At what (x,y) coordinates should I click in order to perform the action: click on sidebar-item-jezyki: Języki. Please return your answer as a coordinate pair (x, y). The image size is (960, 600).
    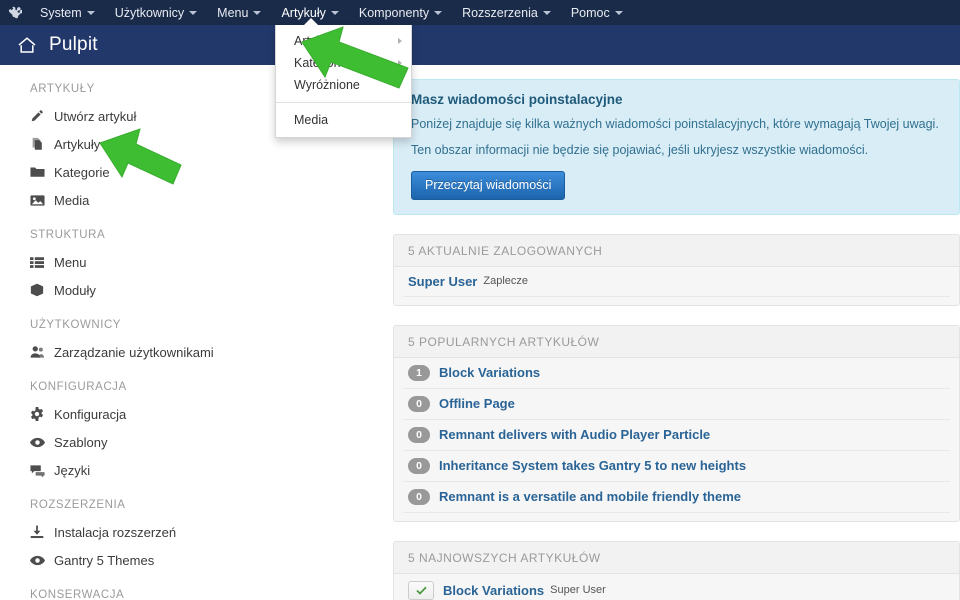
    Looking at the image, I should click on (210, 470).